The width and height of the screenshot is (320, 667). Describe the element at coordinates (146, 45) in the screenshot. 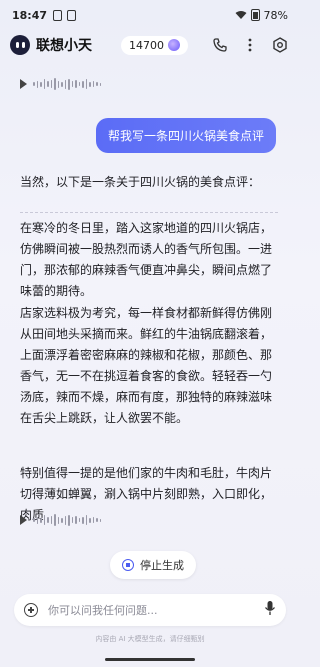

I see `points-value: 14700` at that location.